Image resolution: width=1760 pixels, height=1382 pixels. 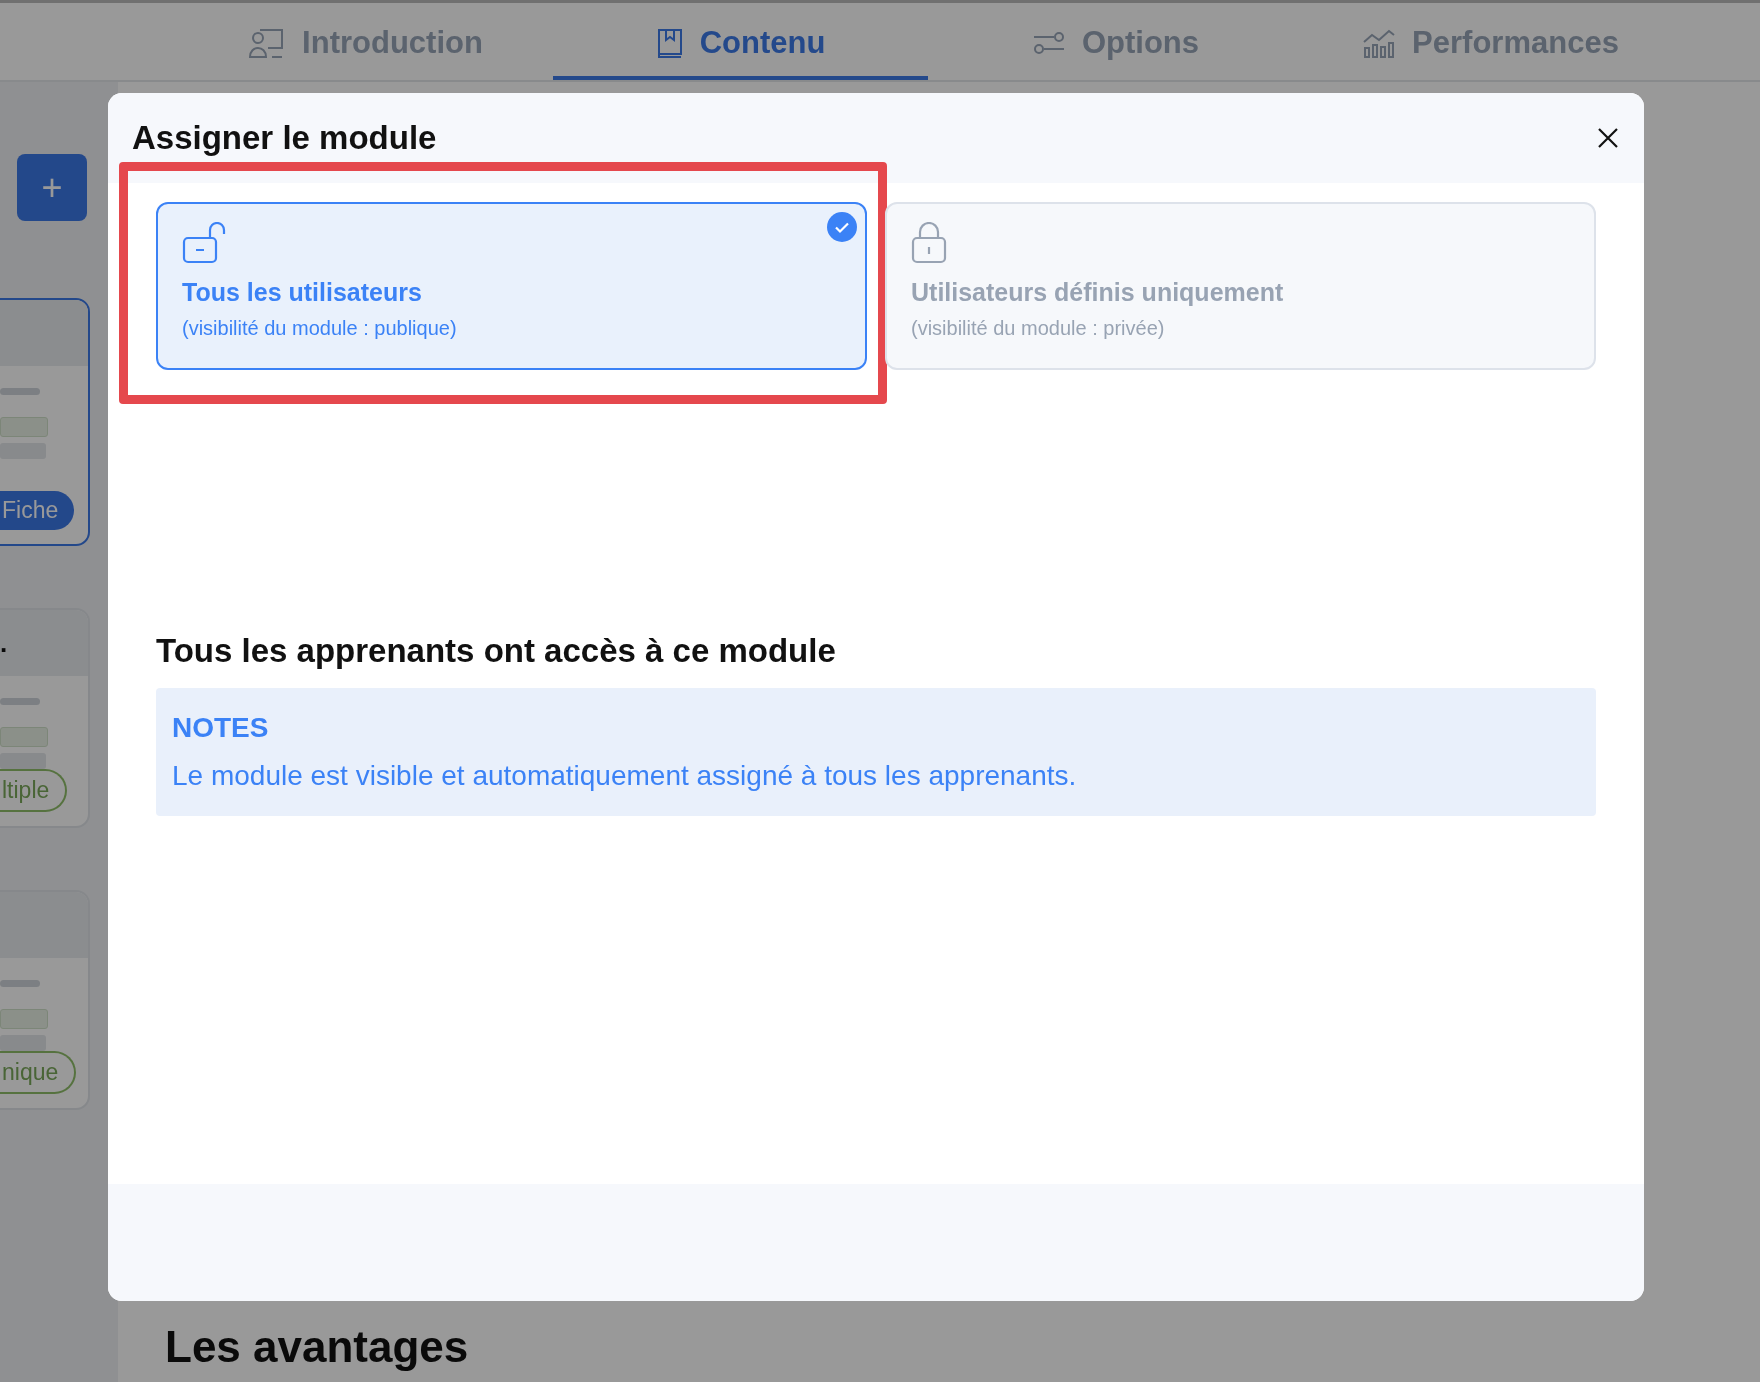 I want to click on unlocked-padlock-icon, so click(x=205, y=243).